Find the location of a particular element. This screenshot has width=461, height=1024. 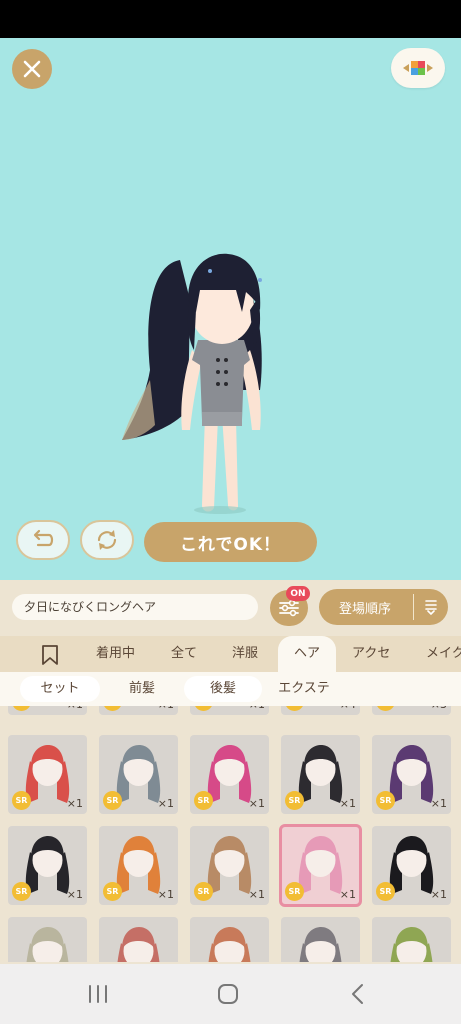

hair-item-top-4: SR ×4 is located at coordinates (320, 710).